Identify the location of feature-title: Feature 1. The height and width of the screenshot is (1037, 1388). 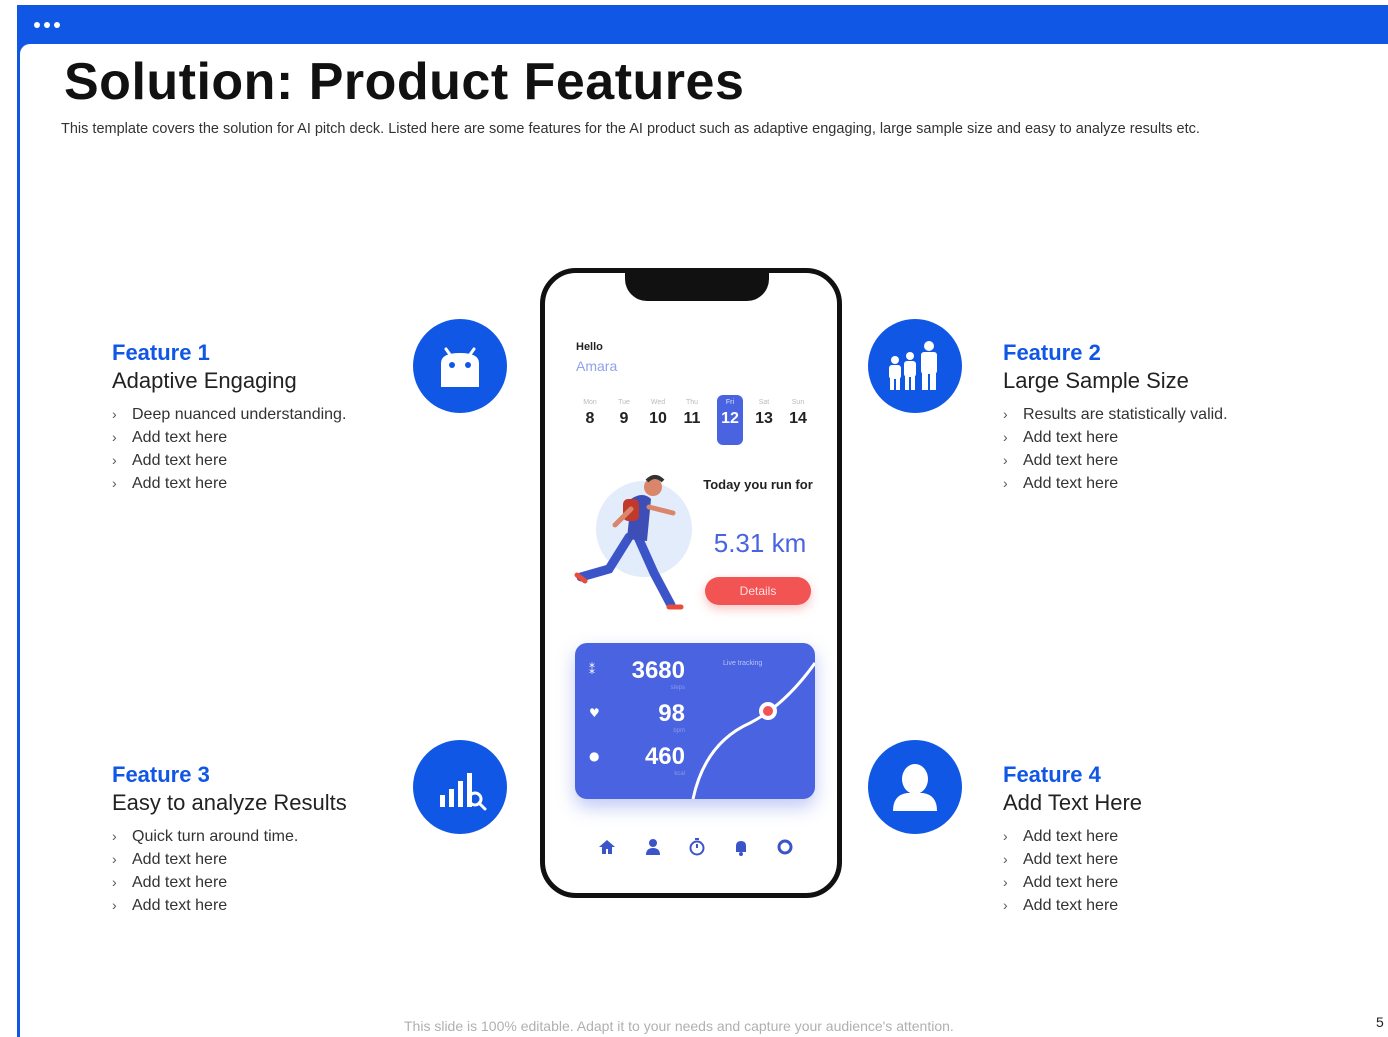
(161, 352).